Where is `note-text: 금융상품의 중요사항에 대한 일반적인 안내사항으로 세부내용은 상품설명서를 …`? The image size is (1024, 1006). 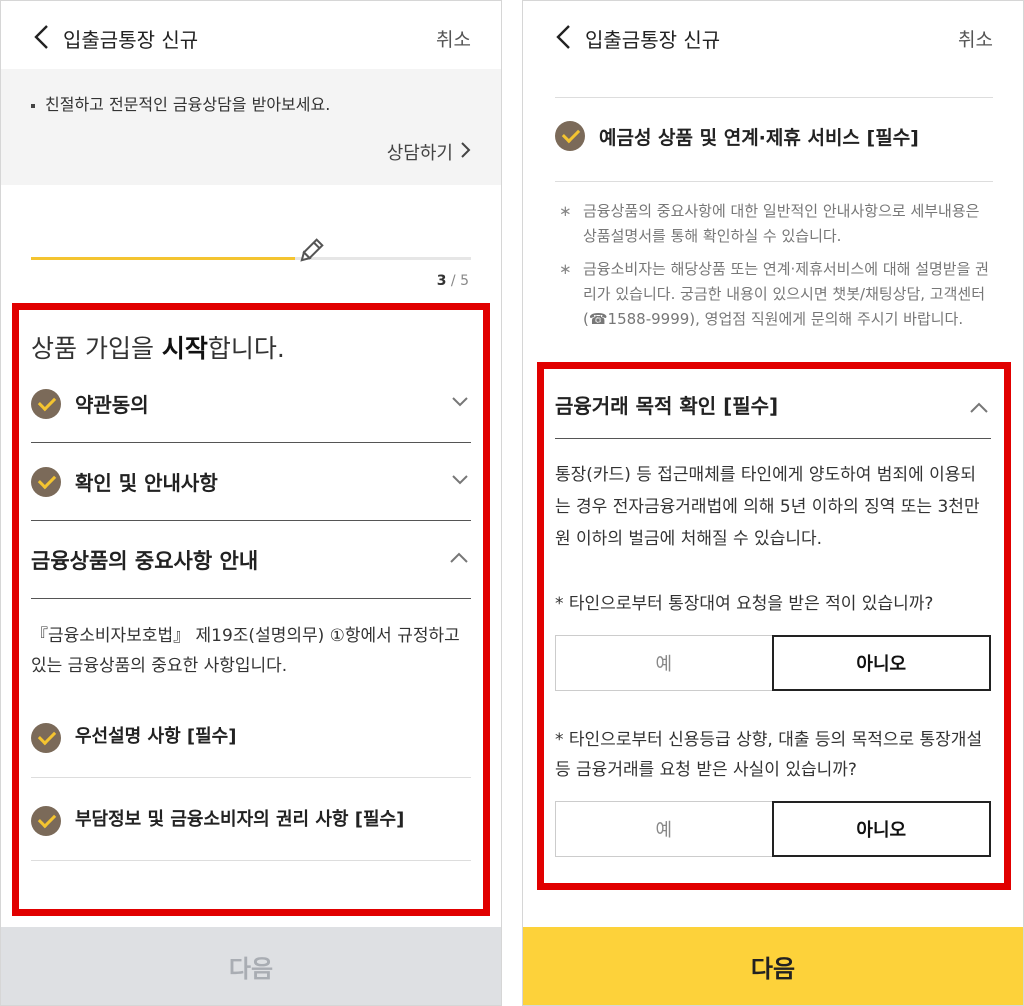 note-text: 금융상품의 중요사항에 대한 일반적인 안내사항으로 세부내용은 상품설명서를 … is located at coordinates (781, 223).